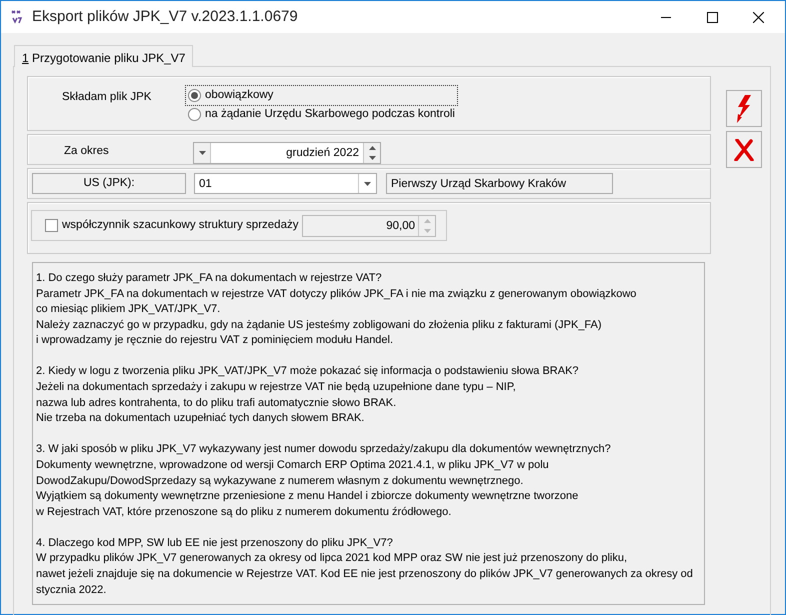 This screenshot has width=786, height=615. I want to click on period-field: grudzień 2022, so click(287, 153).